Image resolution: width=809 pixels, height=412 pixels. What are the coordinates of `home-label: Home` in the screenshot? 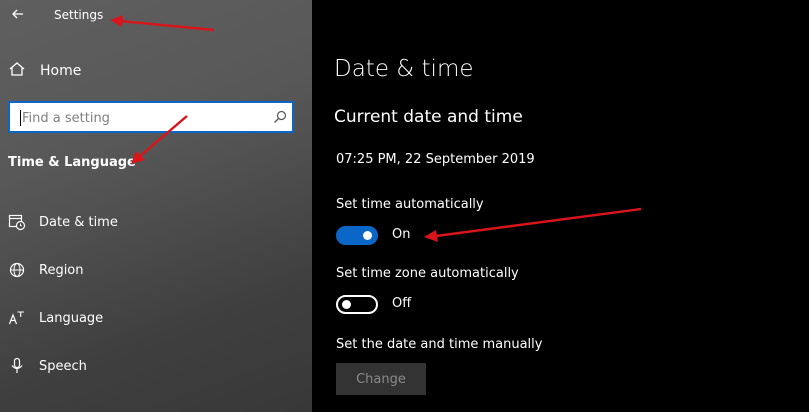 It's located at (61, 71).